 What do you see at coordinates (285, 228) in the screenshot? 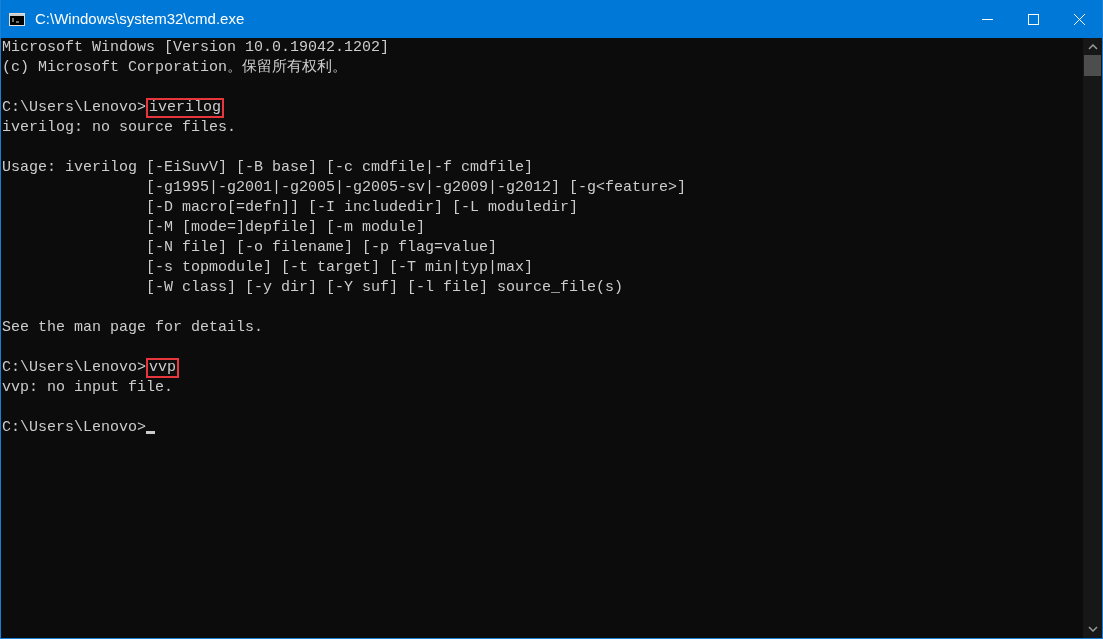
I see `console-output-line: [-M [mode=]depfile] [-m module]` at bounding box center [285, 228].